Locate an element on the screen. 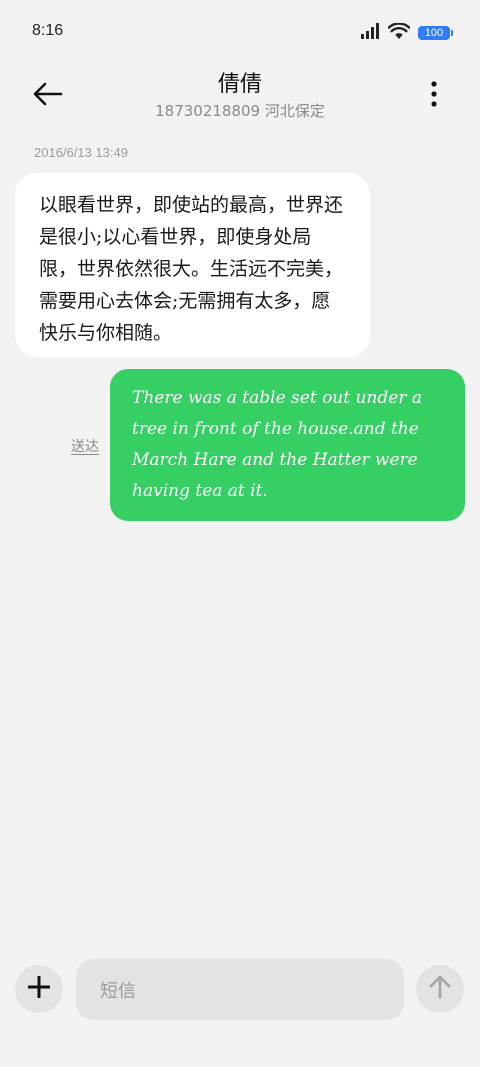  message-composer: 短信 is located at coordinates (240, 1003).